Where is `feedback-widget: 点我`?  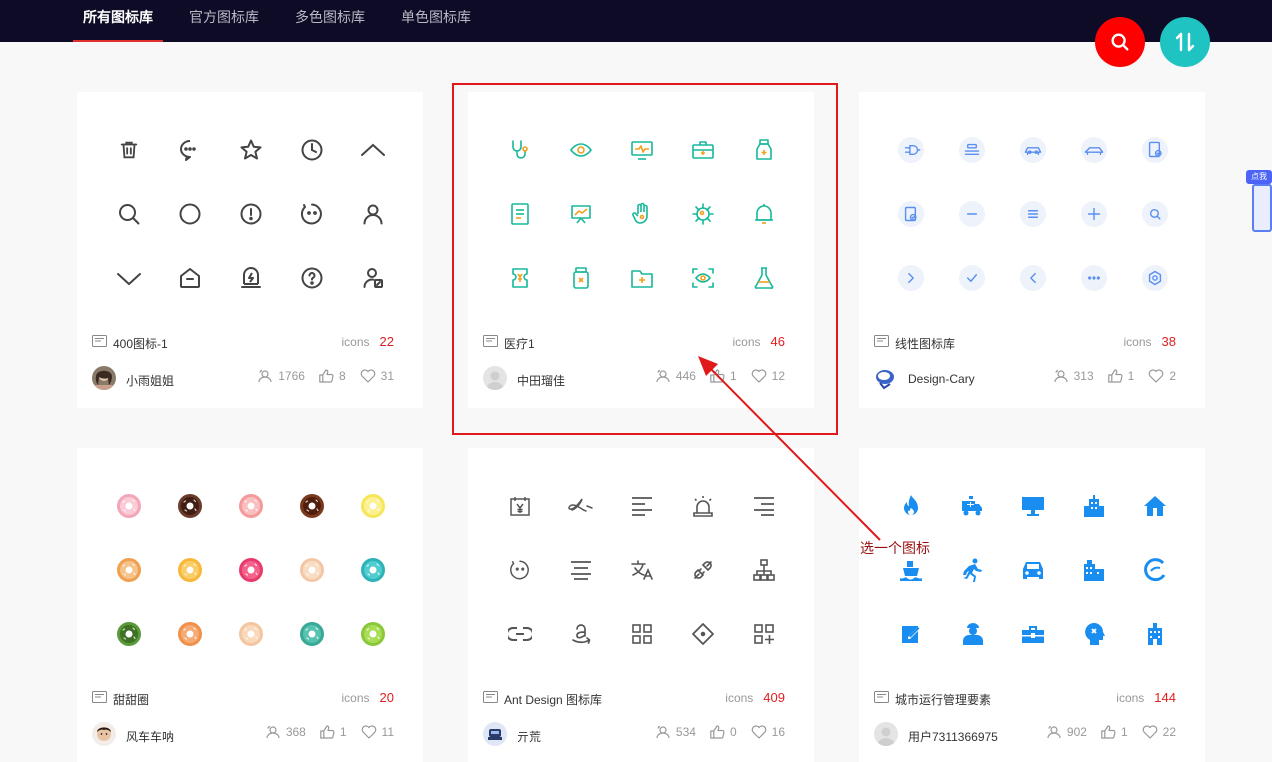 feedback-widget: 点我 is located at coordinates (1259, 202).